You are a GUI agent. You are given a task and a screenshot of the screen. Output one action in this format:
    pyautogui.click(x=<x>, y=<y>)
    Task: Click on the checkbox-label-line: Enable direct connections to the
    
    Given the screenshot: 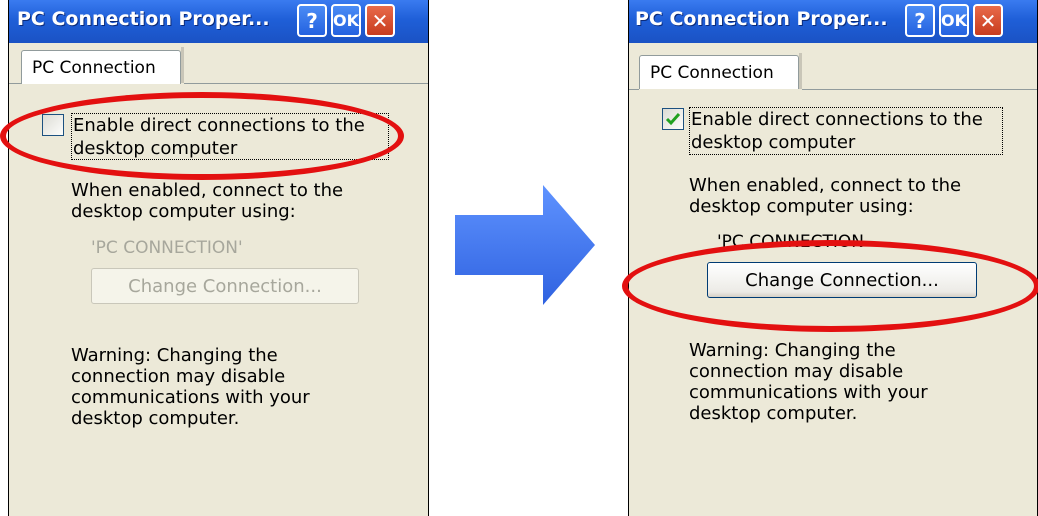 What is the action you would take?
    pyautogui.click(x=837, y=119)
    